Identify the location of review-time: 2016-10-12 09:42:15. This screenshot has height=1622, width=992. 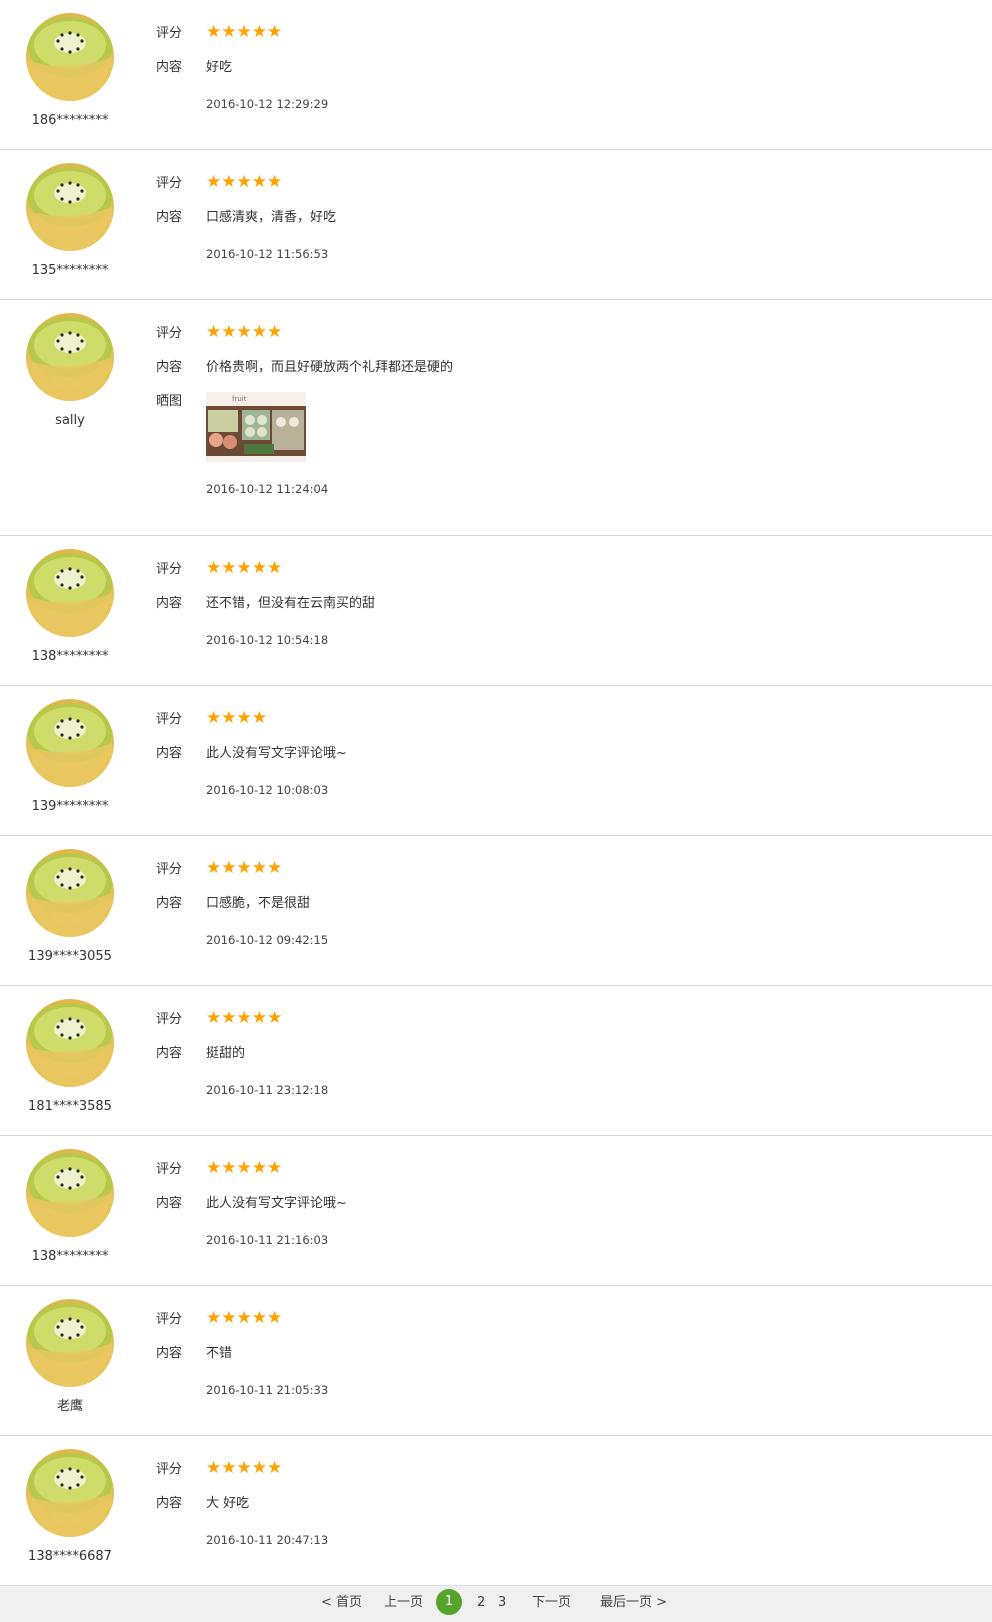
(267, 940).